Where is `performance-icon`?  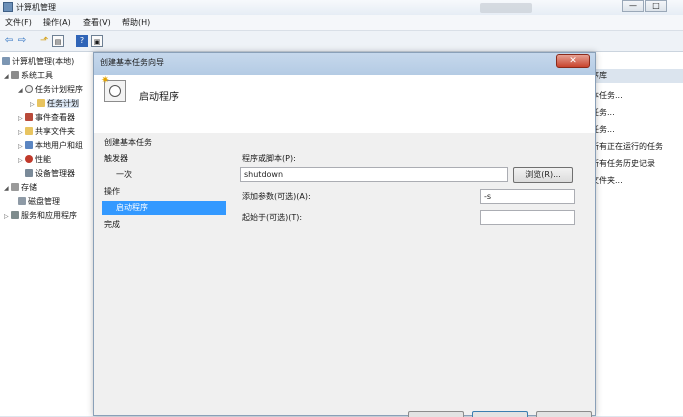 performance-icon is located at coordinates (29, 159).